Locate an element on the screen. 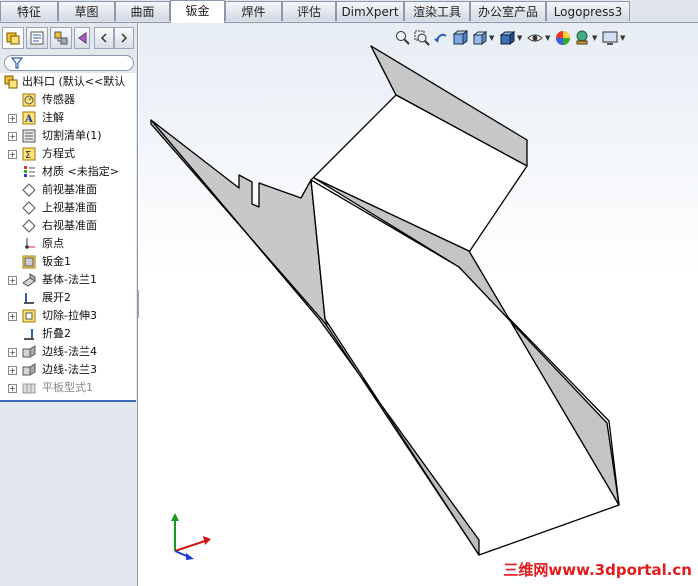 This screenshot has width=698, height=586. tree-item-right-plane: 右视基准面 is located at coordinates (68, 226).